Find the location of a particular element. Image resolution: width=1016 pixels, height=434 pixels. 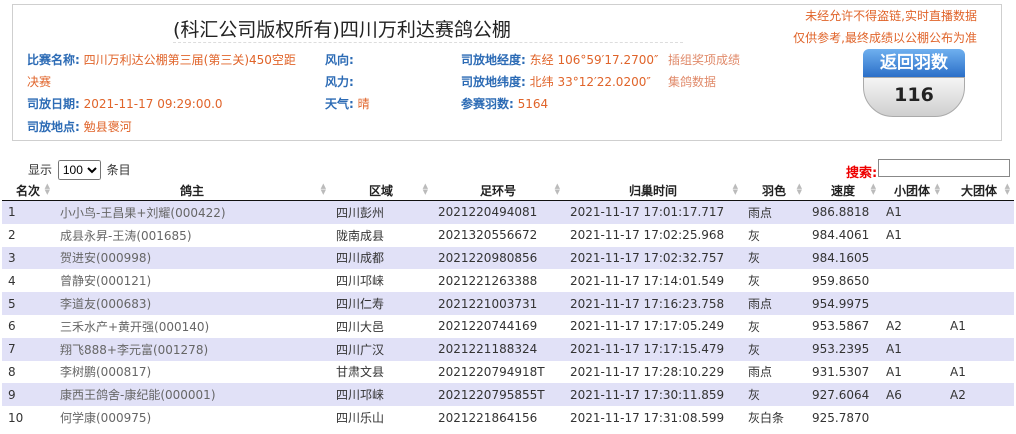

column-header-rank: 名次 ▲ ▼ is located at coordinates (28, 190).